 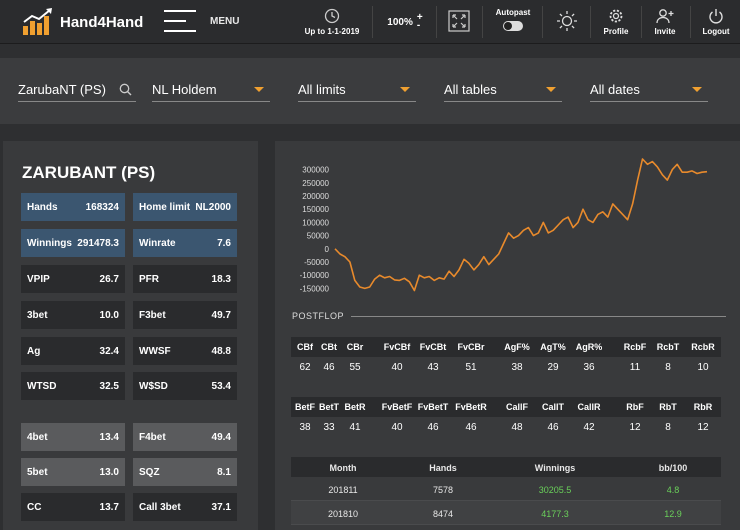 What do you see at coordinates (185, 437) in the screenshot?
I see `stat-f4bet: F4bet 49.4` at bounding box center [185, 437].